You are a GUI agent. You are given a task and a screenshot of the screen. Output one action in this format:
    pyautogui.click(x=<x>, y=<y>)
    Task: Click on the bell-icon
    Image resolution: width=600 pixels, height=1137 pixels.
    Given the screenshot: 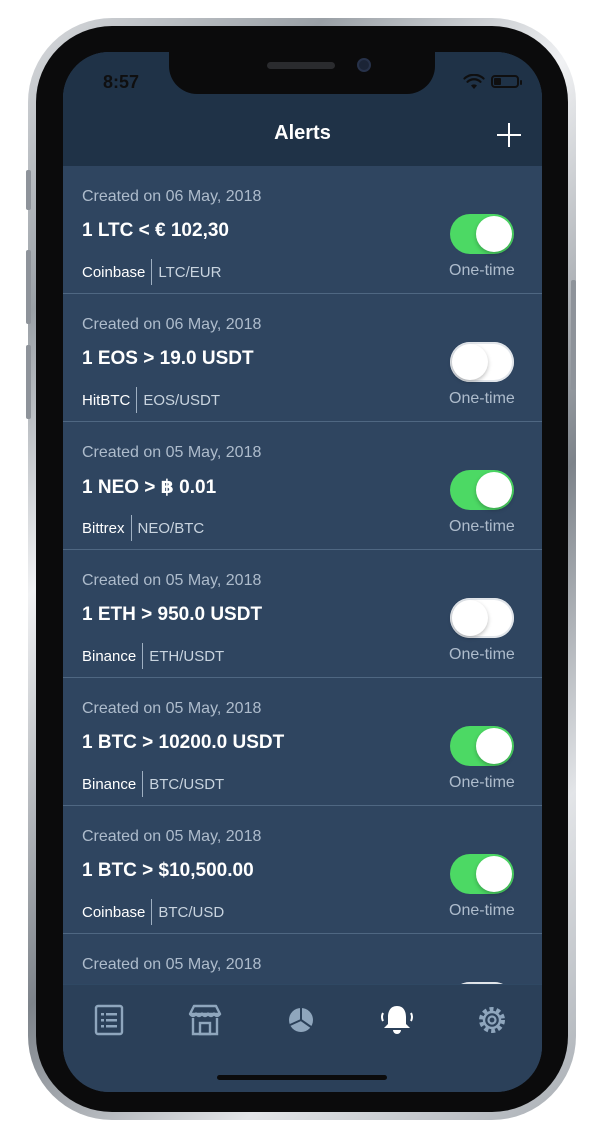 What is the action you would take?
    pyautogui.click(x=397, y=1020)
    